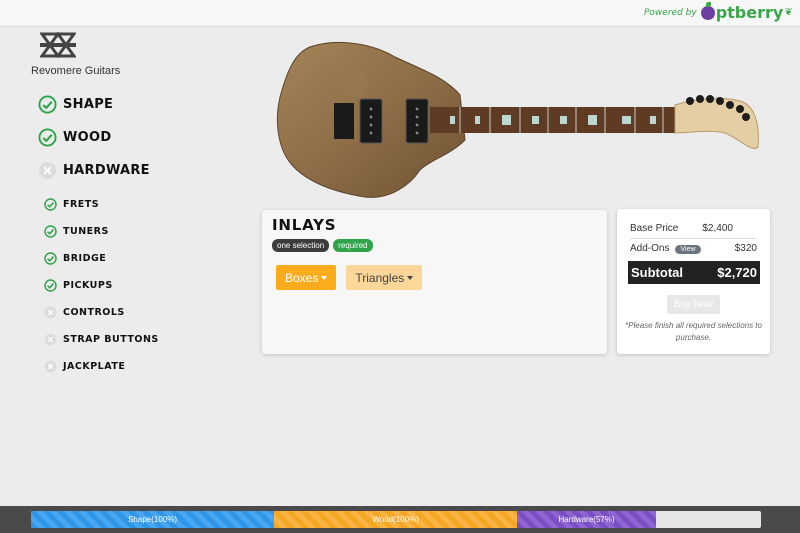  I want to click on powered-by: Powered by ptberry ❦, so click(718, 11).